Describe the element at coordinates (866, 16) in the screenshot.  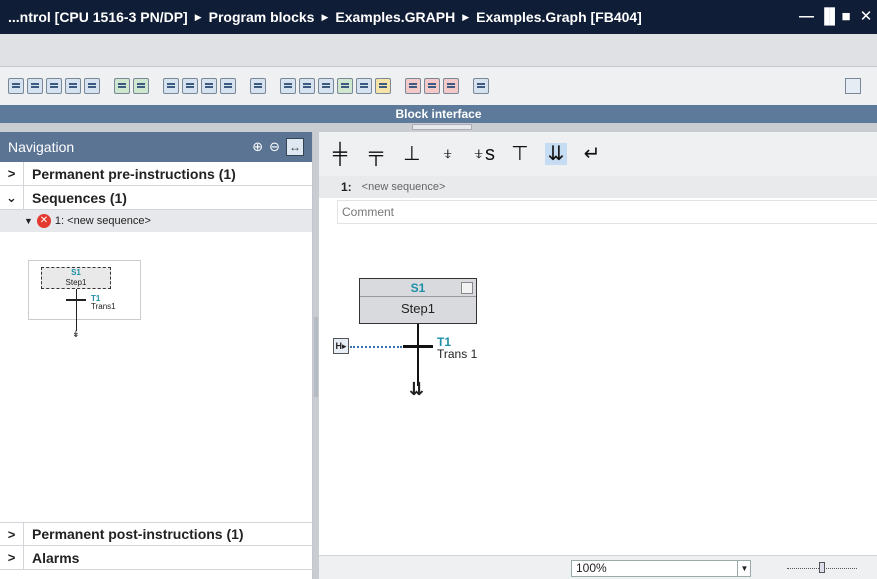
I see `close-button: ✕` at that location.